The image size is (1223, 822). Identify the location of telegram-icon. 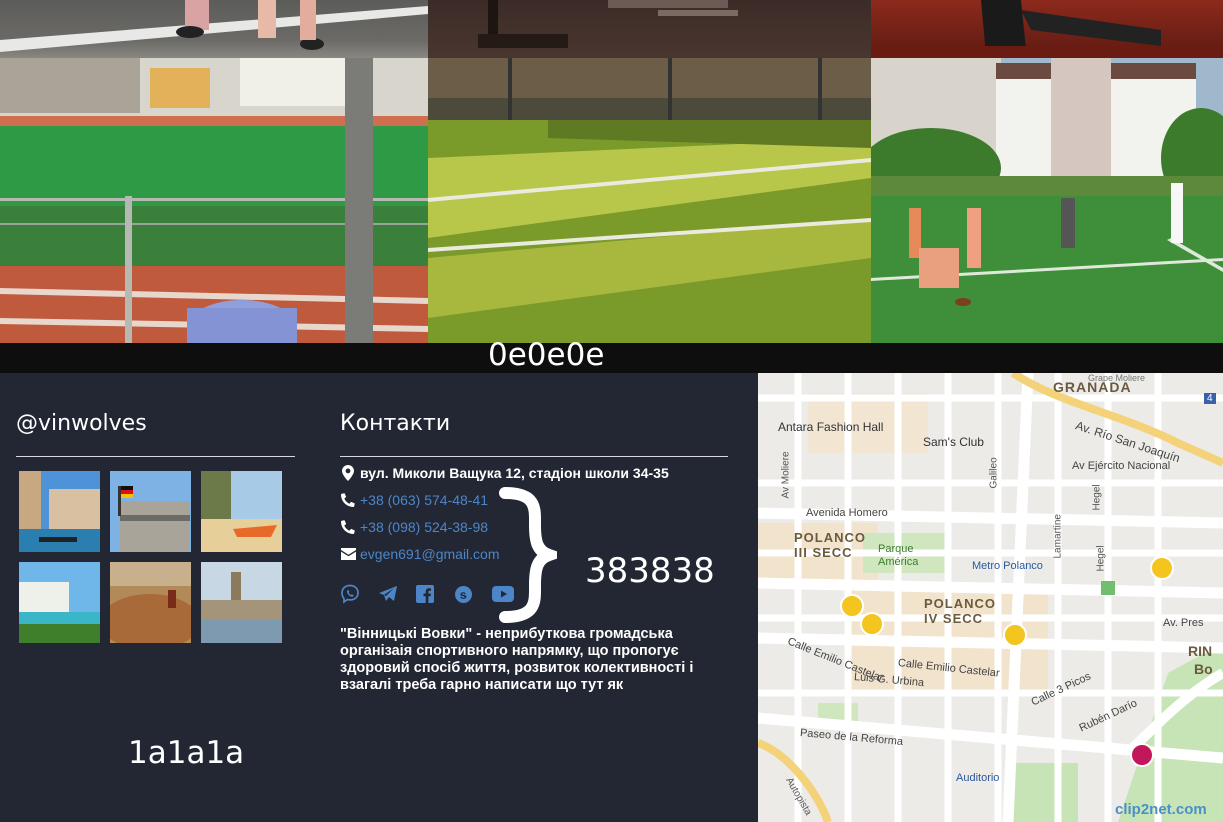
(397, 594).